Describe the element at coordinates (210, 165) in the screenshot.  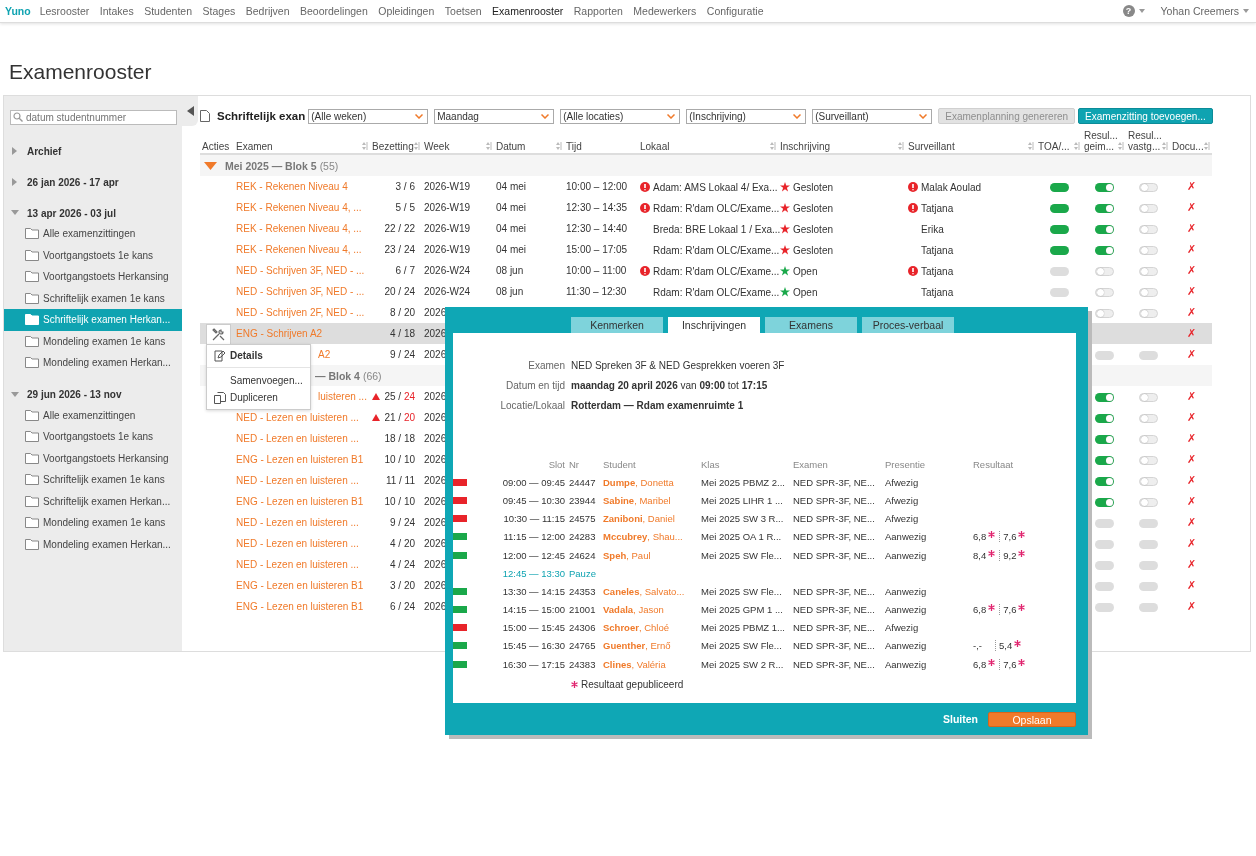
I see `group-toggle-icon` at that location.